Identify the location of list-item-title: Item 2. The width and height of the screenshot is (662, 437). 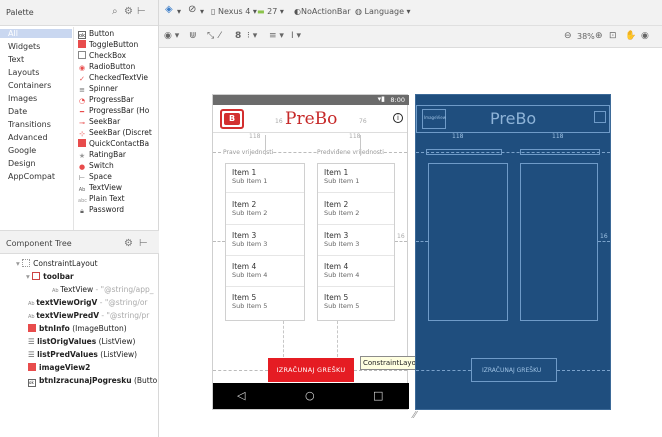
(336, 204).